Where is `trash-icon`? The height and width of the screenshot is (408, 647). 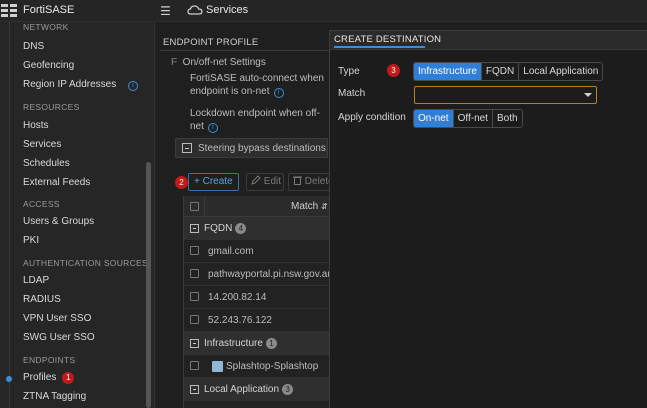 trash-icon is located at coordinates (297, 180).